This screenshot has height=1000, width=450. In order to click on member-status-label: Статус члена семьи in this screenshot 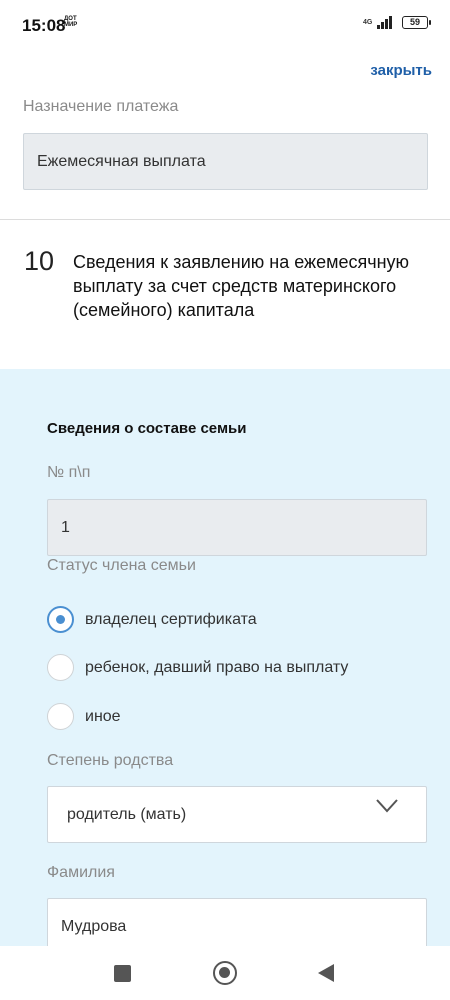, I will do `click(121, 565)`.